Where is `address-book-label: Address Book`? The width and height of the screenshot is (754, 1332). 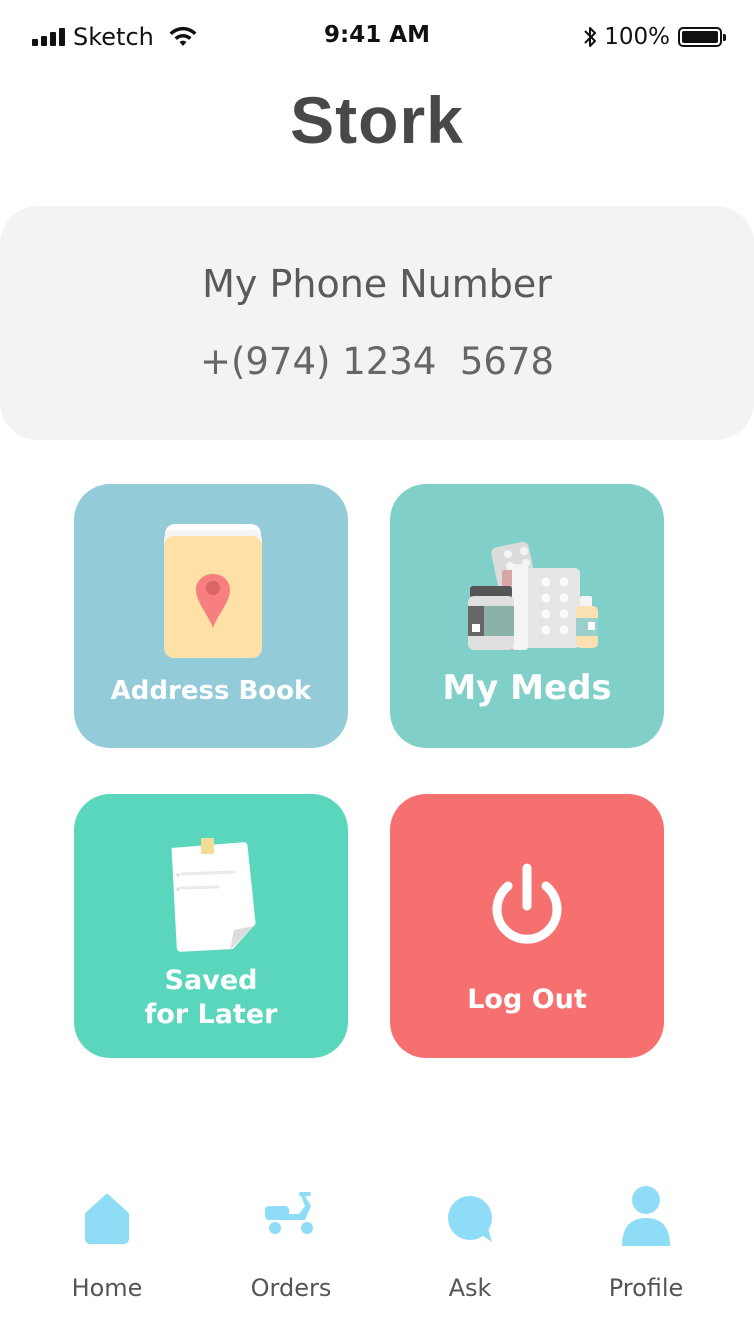
address-book-label: Address Book is located at coordinates (211, 691).